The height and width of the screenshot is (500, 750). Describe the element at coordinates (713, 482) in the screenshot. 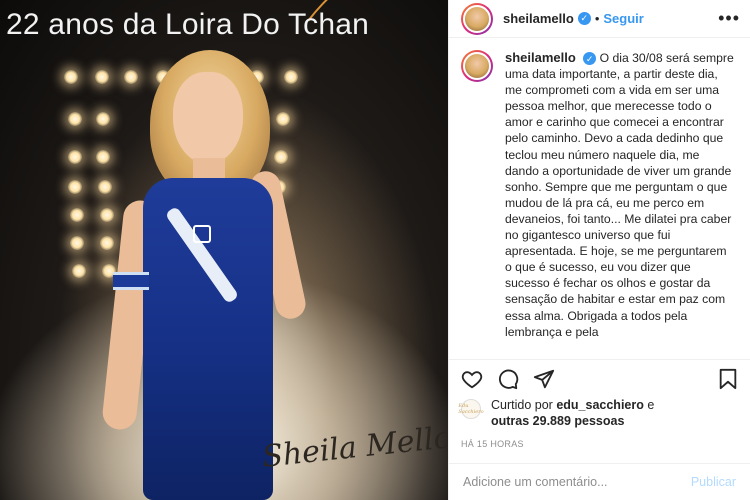

I see `publish-button: Publicar` at that location.